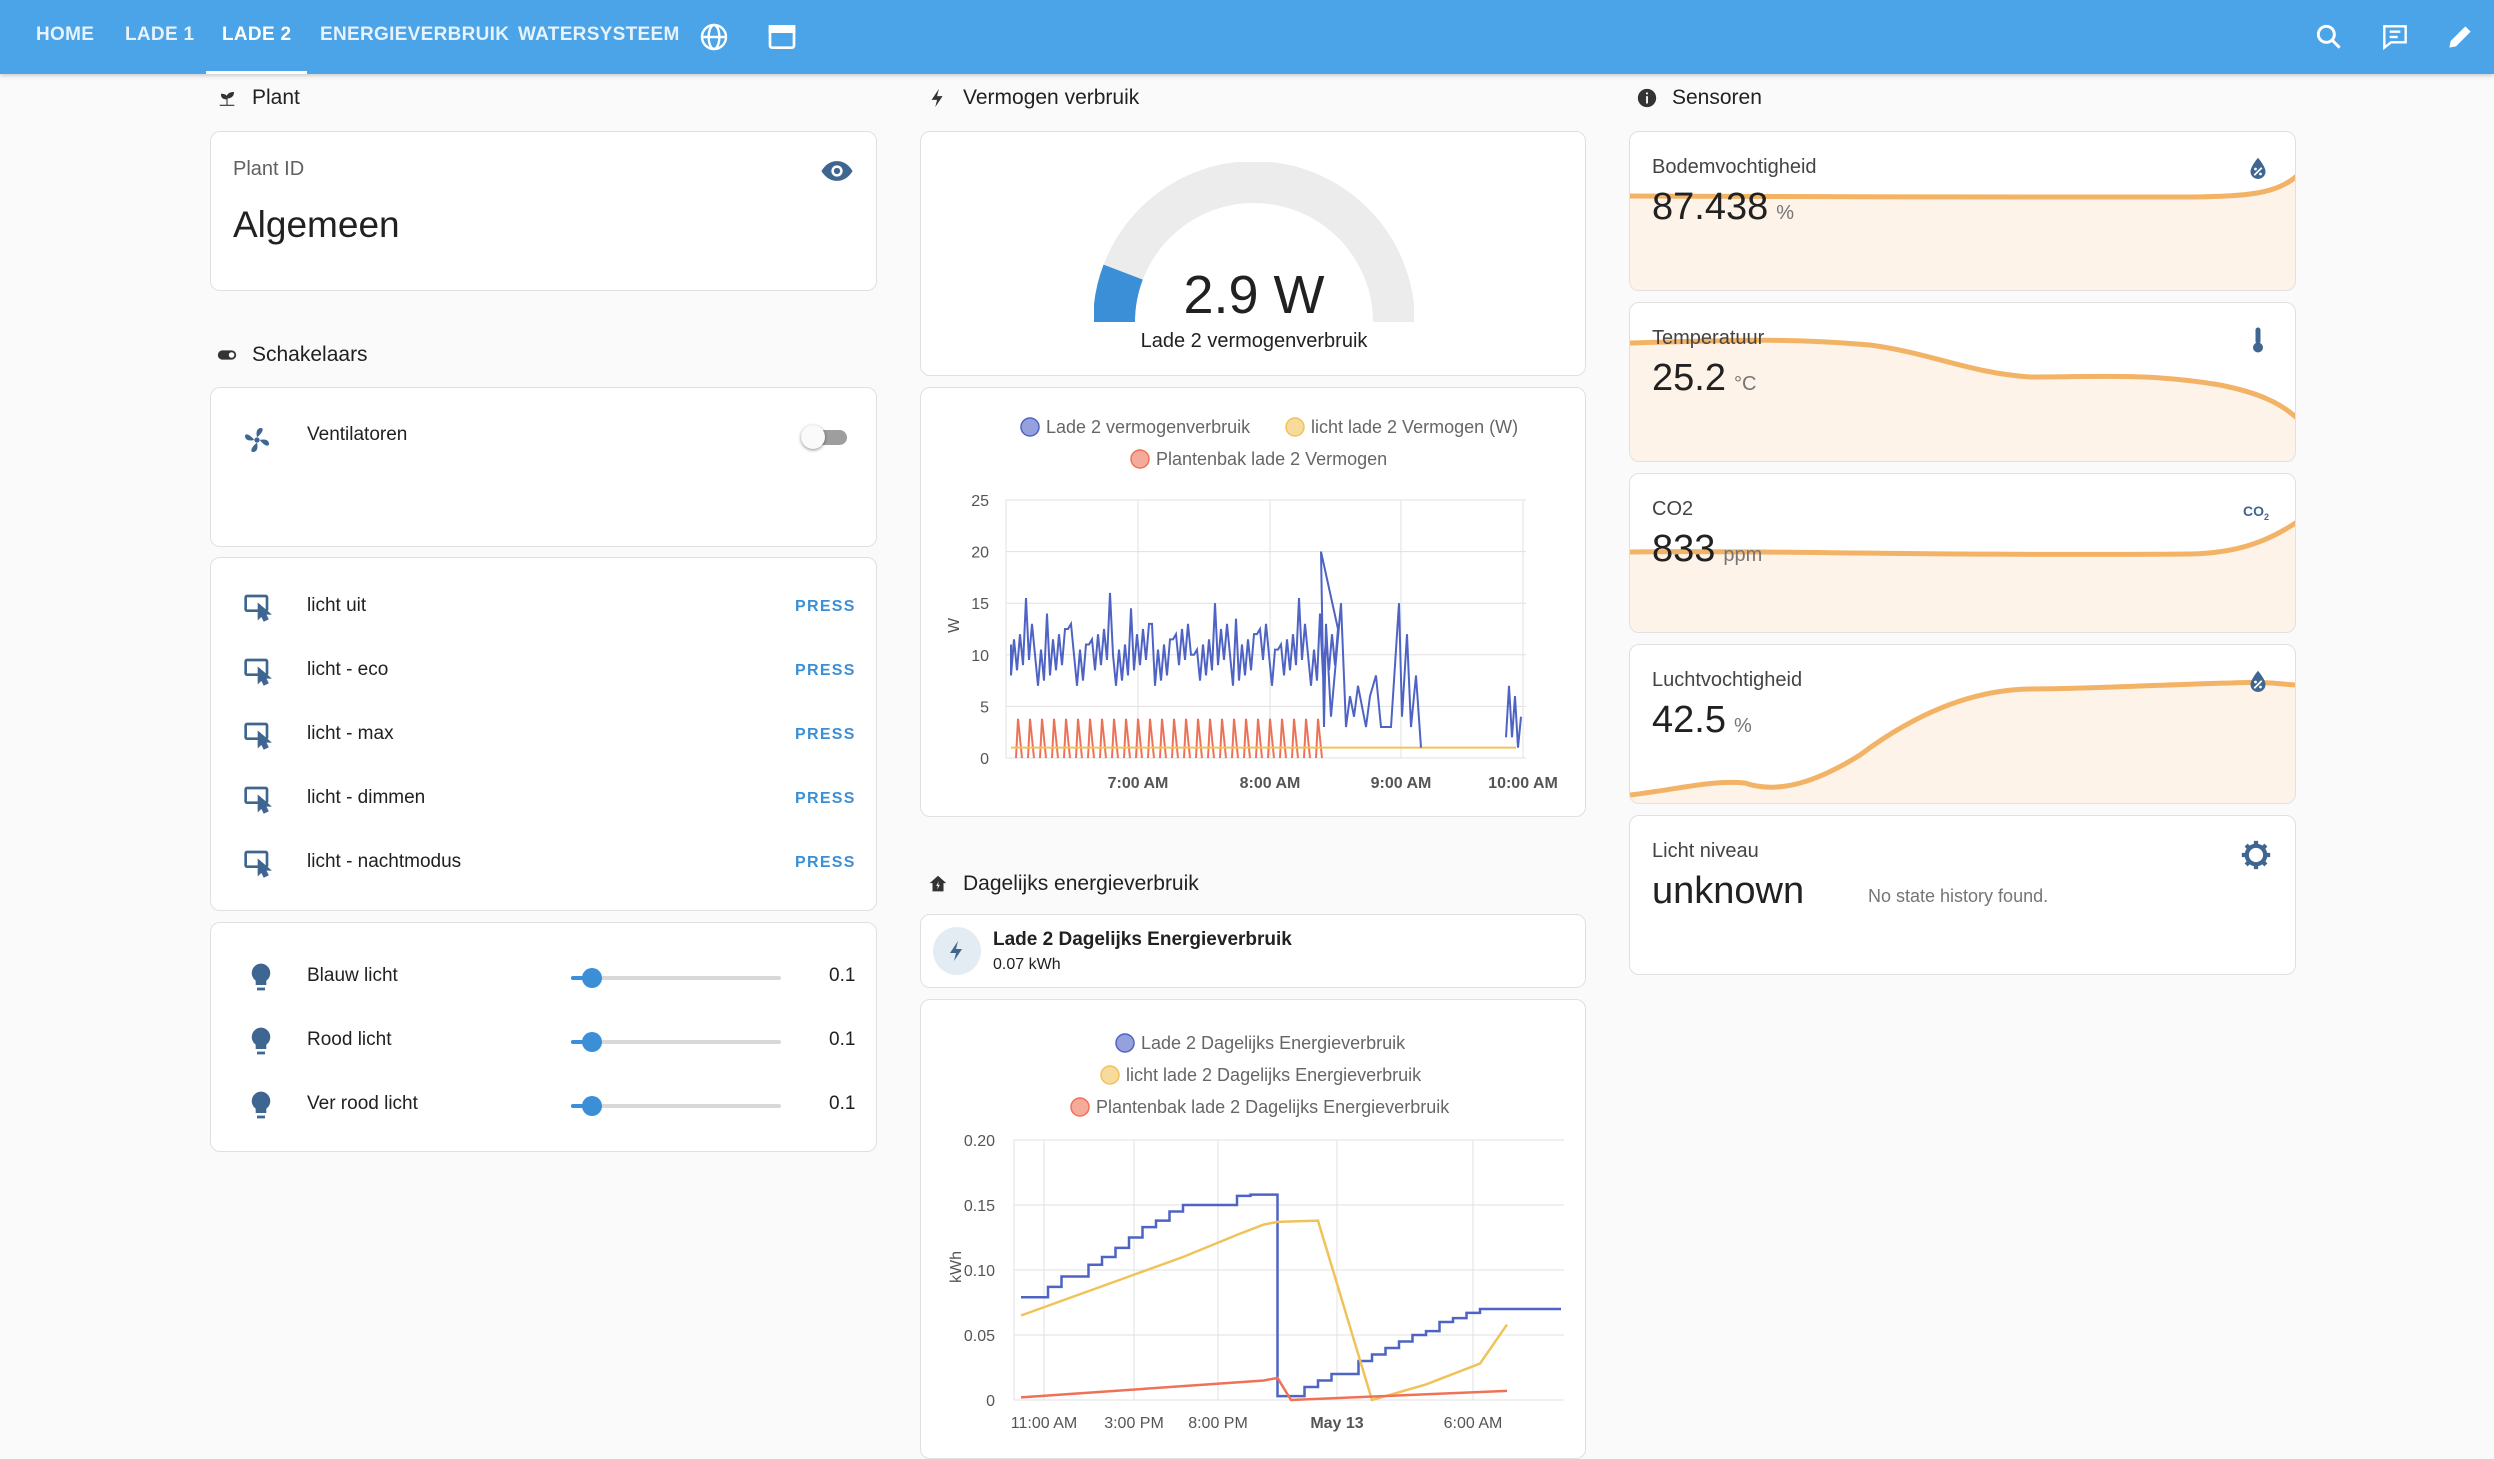  Describe the element at coordinates (676, 1042) in the screenshot. I see `rood-licht-slider-track` at that location.